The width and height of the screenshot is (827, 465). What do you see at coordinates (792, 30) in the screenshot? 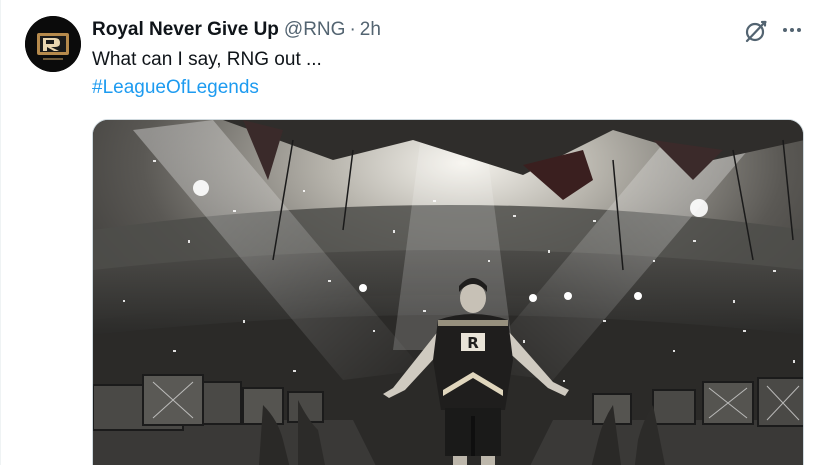
I see `more-icon` at bounding box center [792, 30].